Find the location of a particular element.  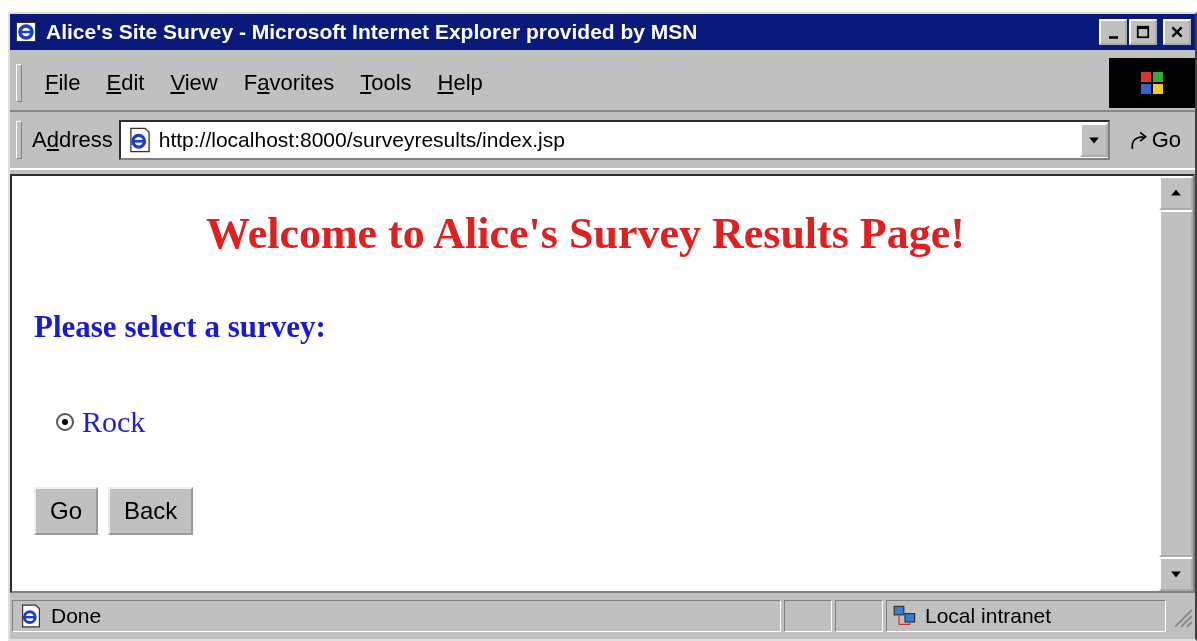

minimize-button is located at coordinates (1113, 32).